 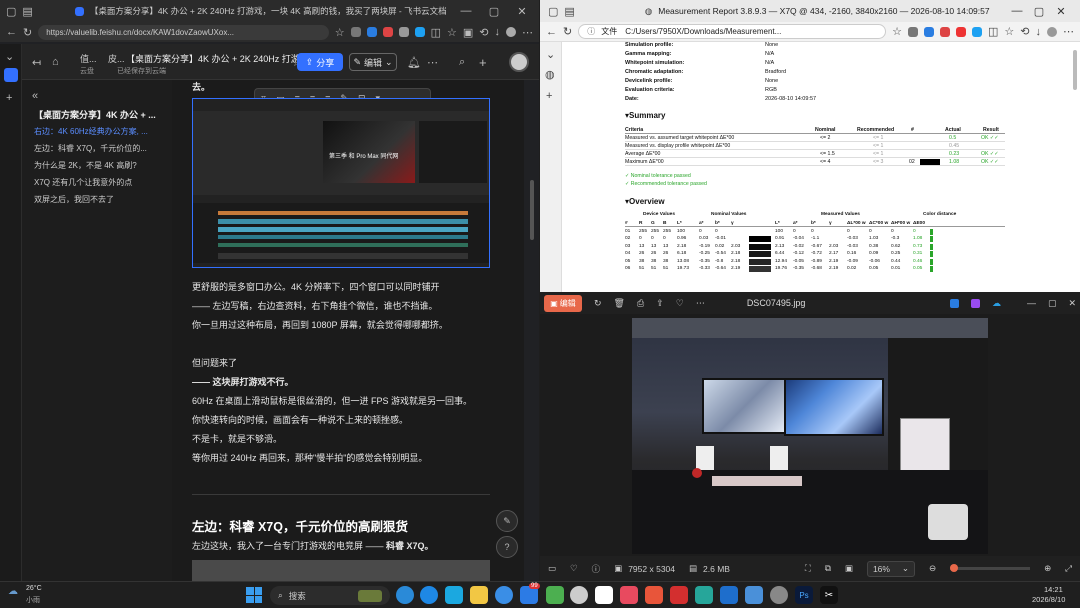 I want to click on search-icon: ⌕, so click(x=462, y=62).